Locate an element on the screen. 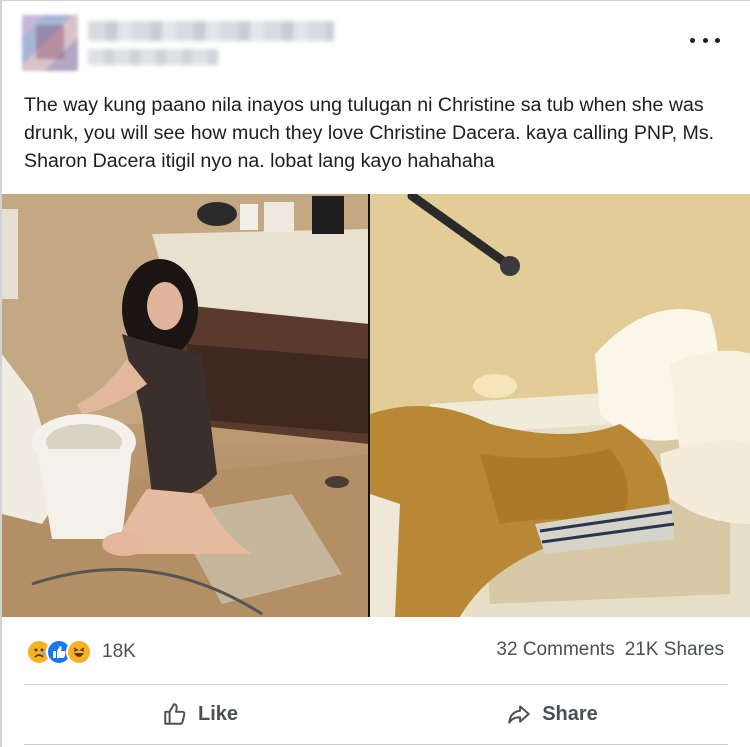  haha-icon is located at coordinates (79, 652).